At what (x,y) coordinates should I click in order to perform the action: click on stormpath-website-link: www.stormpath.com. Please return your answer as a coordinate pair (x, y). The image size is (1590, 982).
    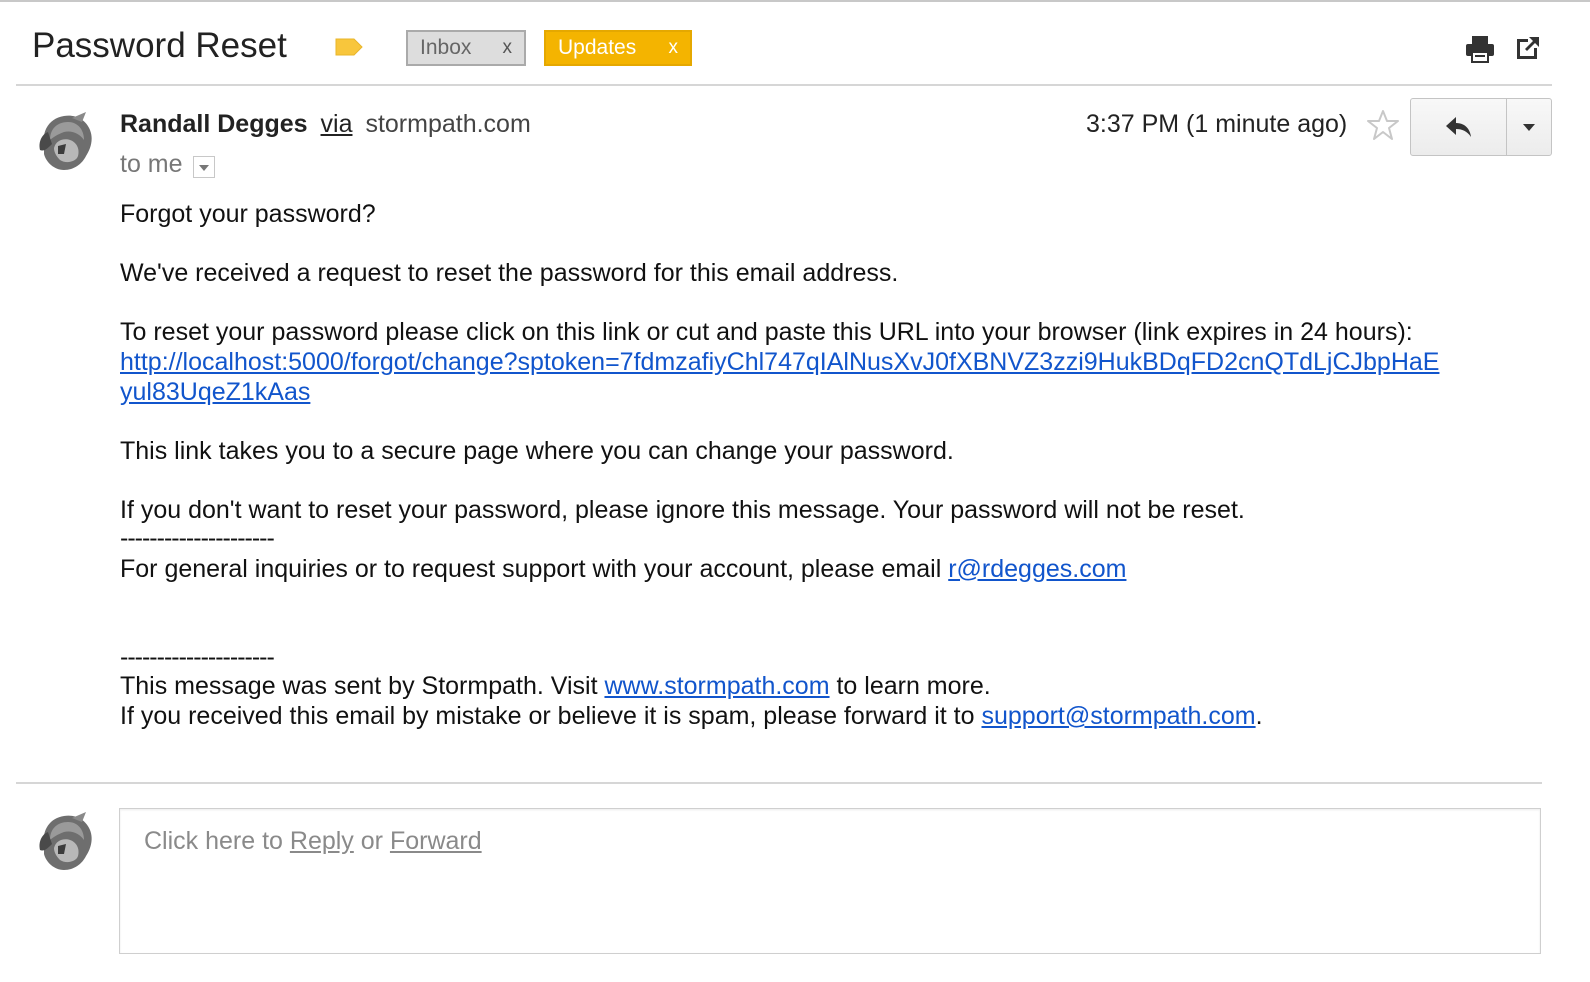
    Looking at the image, I should click on (716, 686).